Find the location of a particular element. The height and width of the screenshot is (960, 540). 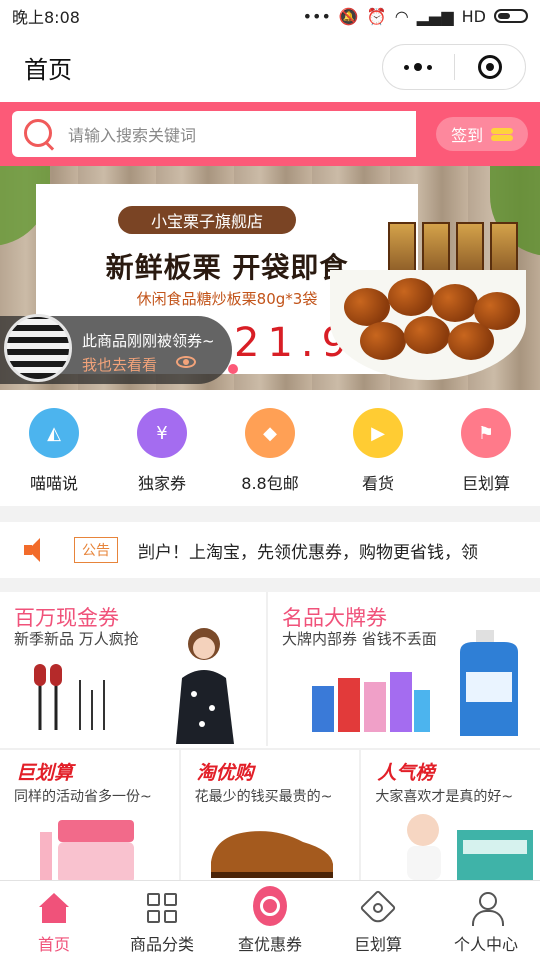

status-icons: ••• 🔕 ⏰ ◠ ▂▄▆ HD is located at coordinates (415, 16).